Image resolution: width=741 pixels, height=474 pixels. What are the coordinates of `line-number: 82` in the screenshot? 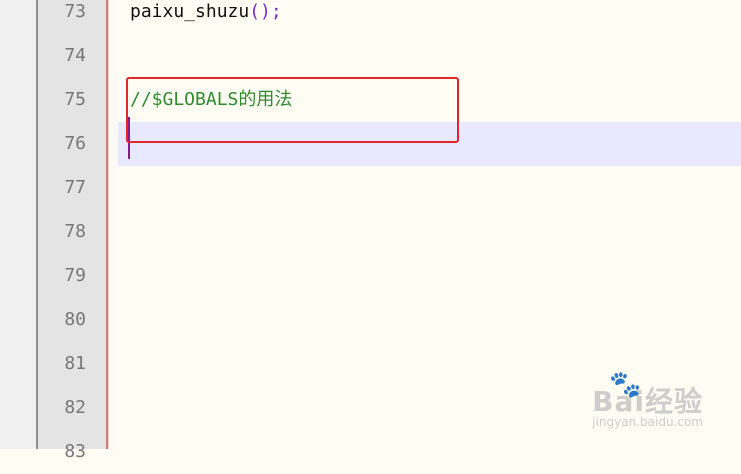 It's located at (75, 407).